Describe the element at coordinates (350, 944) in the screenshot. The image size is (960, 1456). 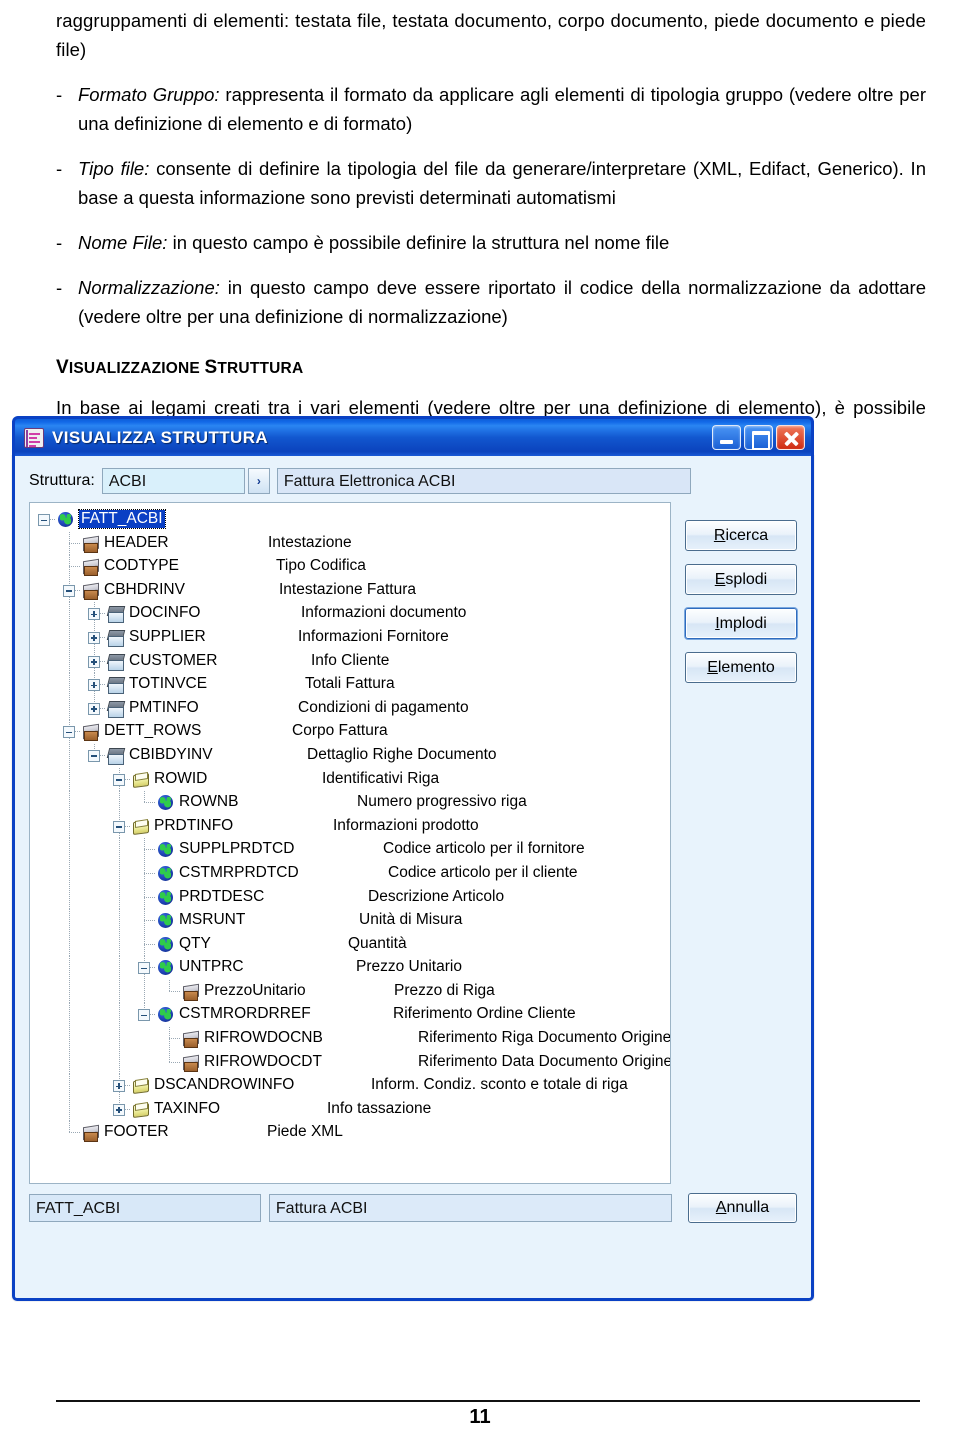
I see `tree-row: QTY Quantità` at that location.